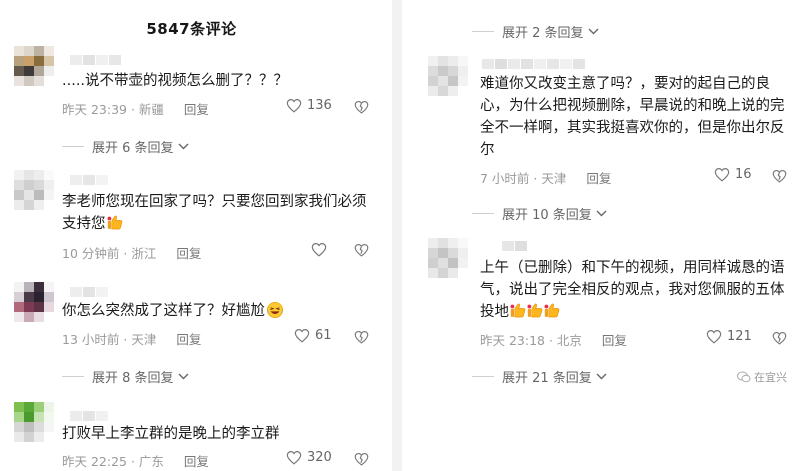 The height and width of the screenshot is (471, 795). I want to click on comment-text: 李老师您现在回家了吗？只要您回到家我们必须支持您, so click(214, 213).